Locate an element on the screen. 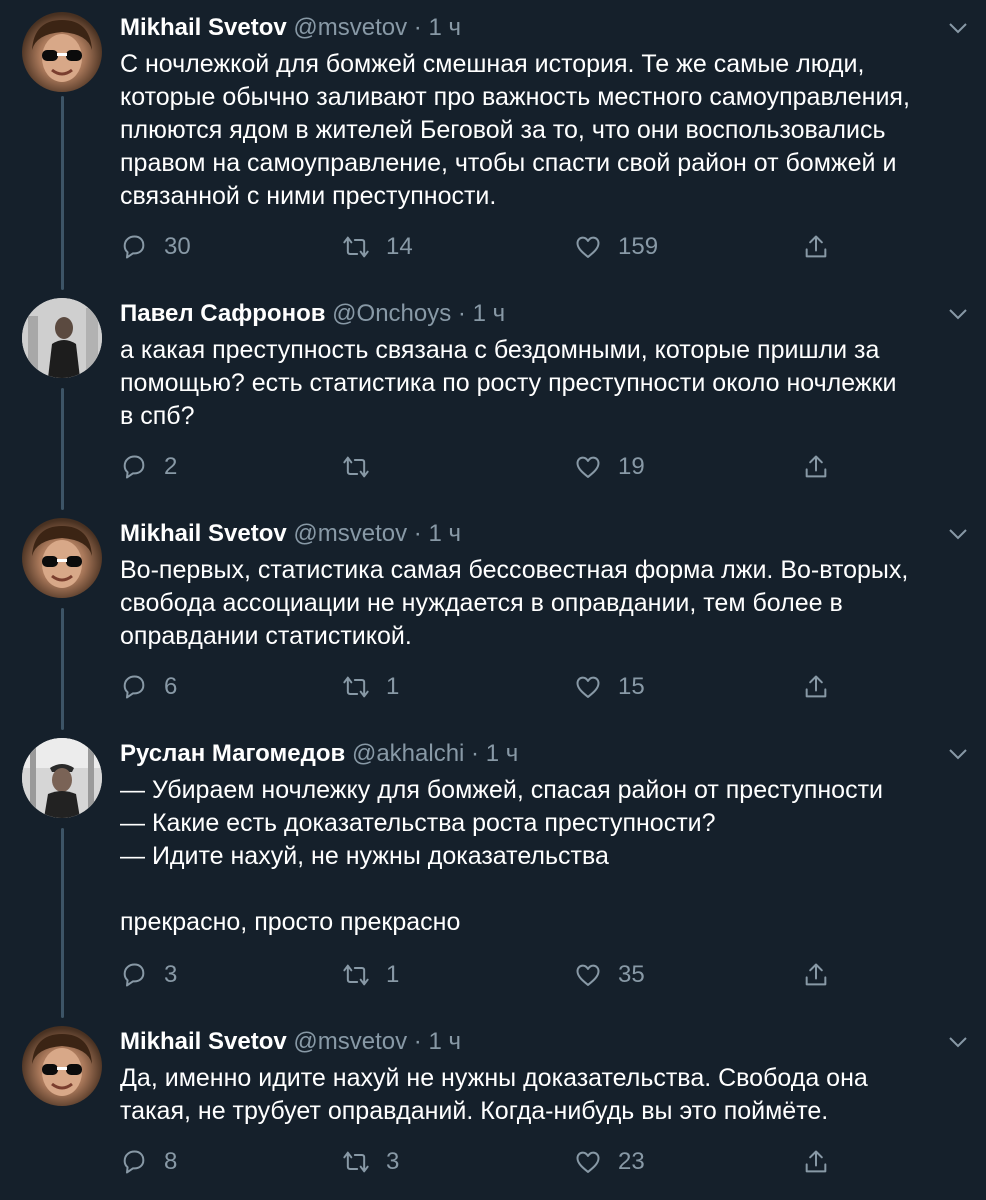 The width and height of the screenshot is (986, 1200). tweet-header: Руслан Магомедов @akhalchi · 1 ч is located at coordinates (319, 754).